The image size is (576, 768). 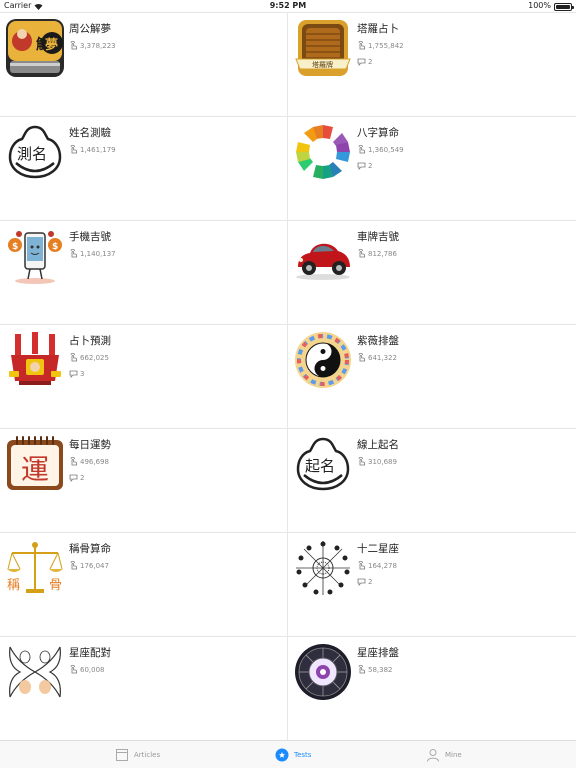 I want to click on play-count: 662,025, so click(x=89, y=357).